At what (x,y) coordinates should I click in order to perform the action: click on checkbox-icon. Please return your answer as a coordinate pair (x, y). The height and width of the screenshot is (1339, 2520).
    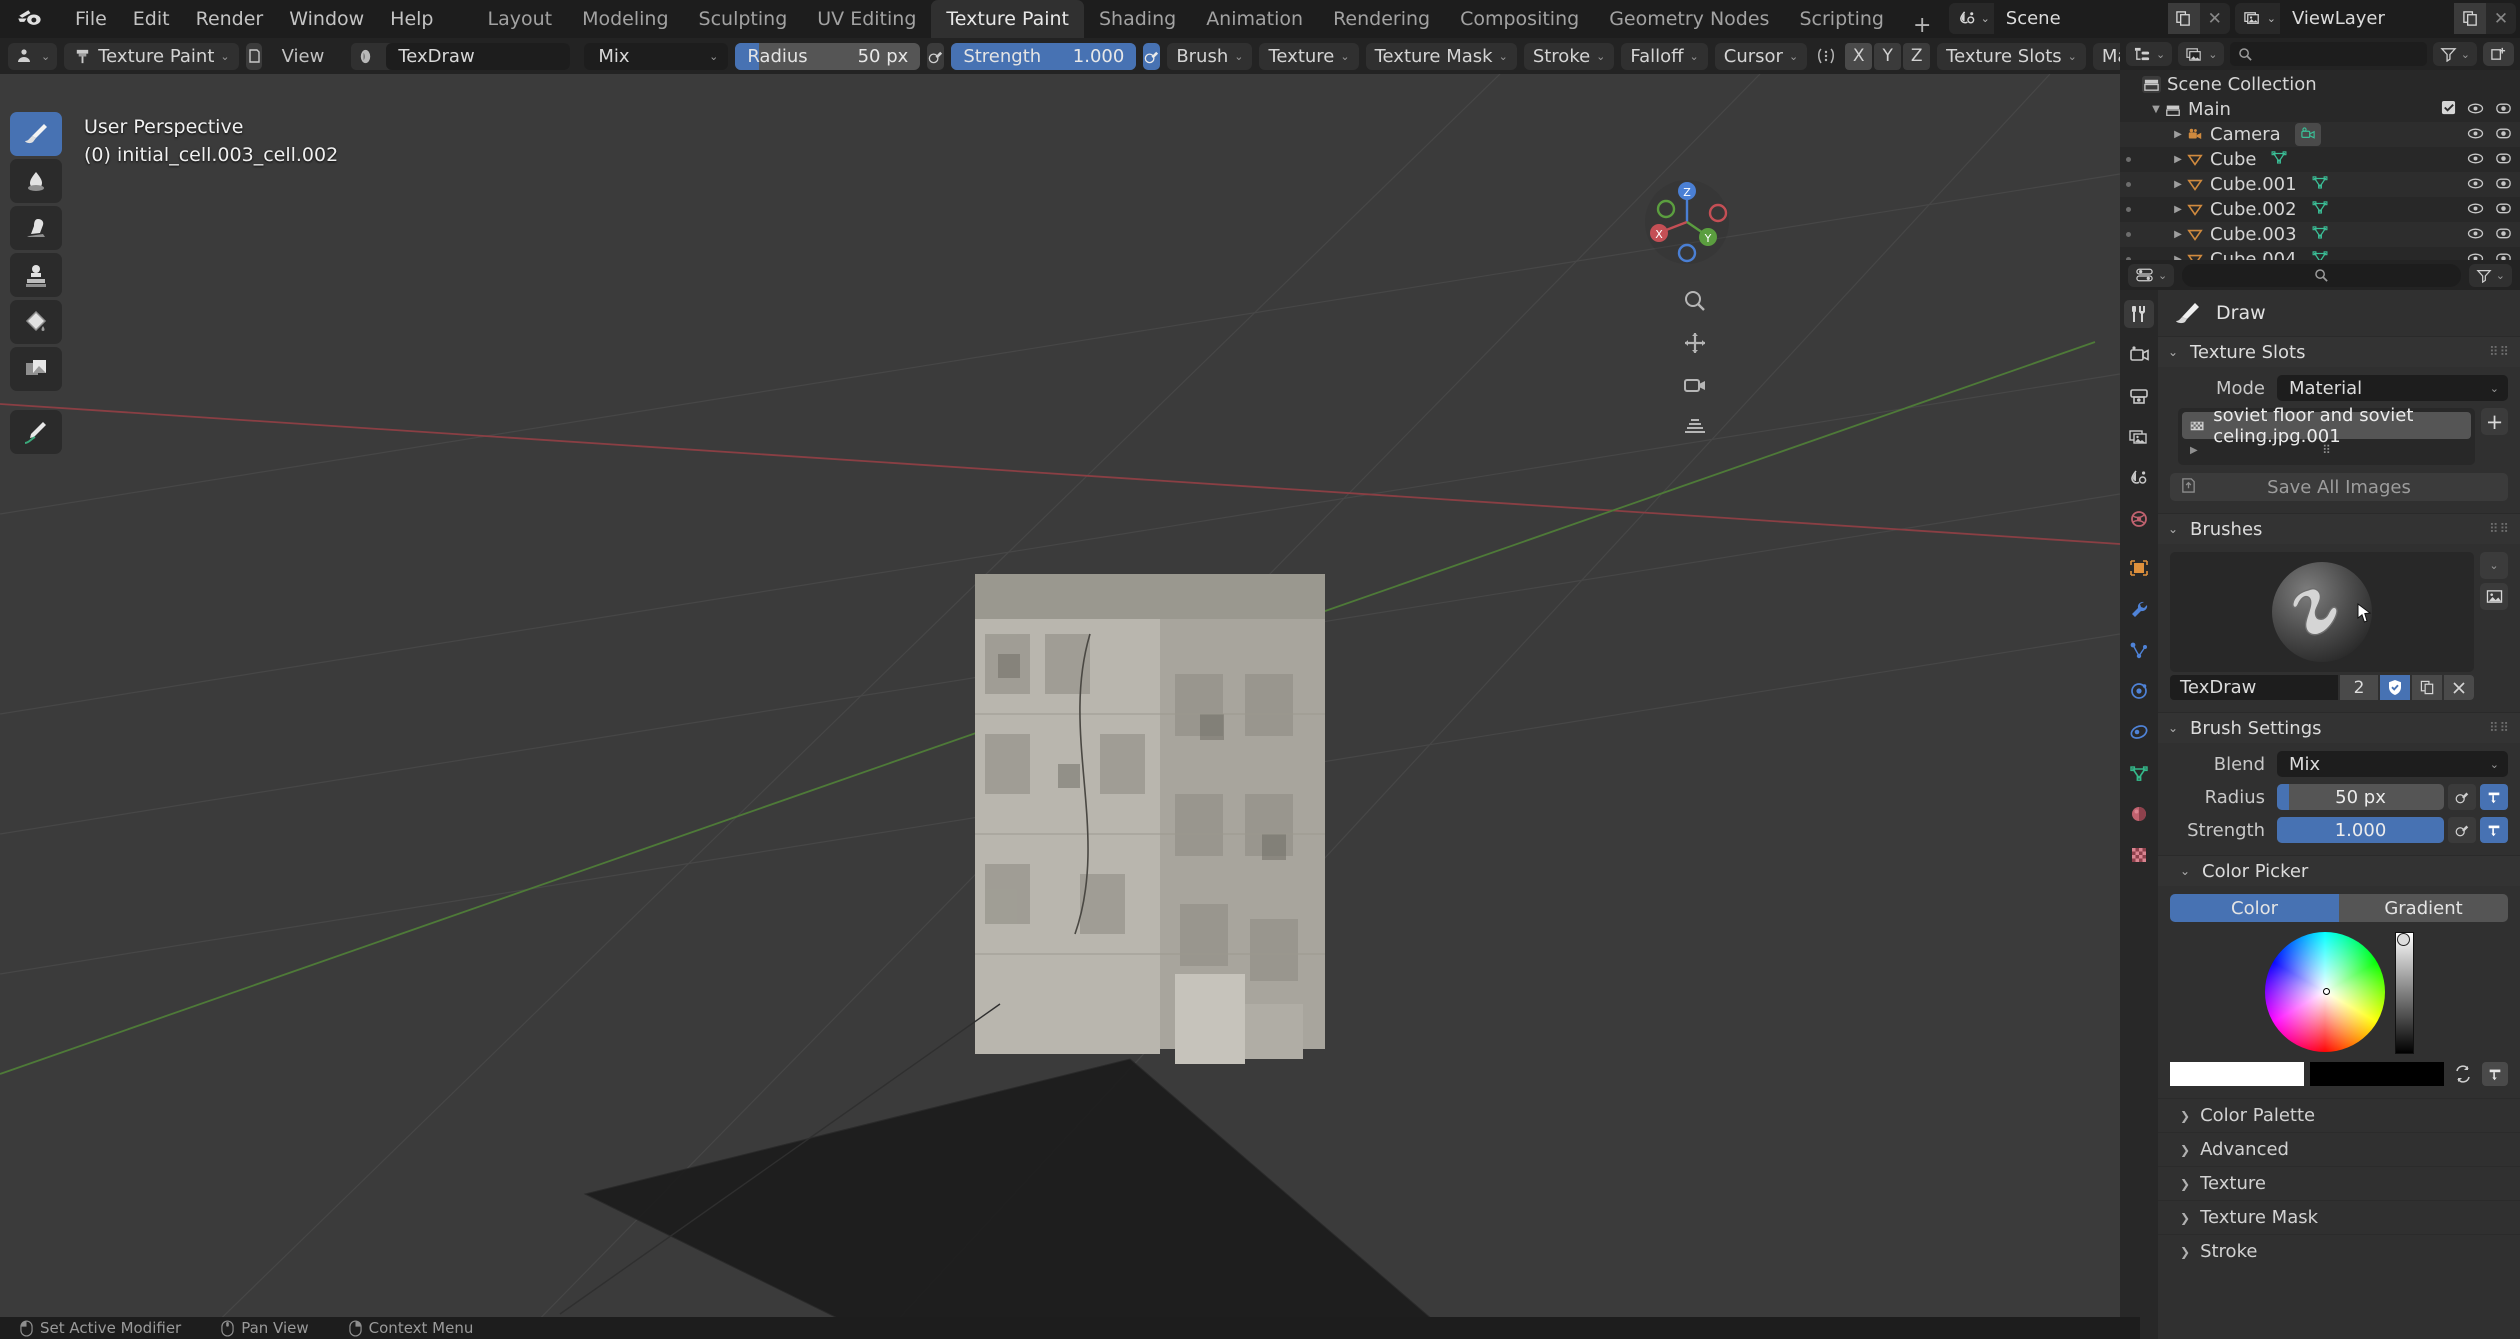
    Looking at the image, I should click on (2448, 109).